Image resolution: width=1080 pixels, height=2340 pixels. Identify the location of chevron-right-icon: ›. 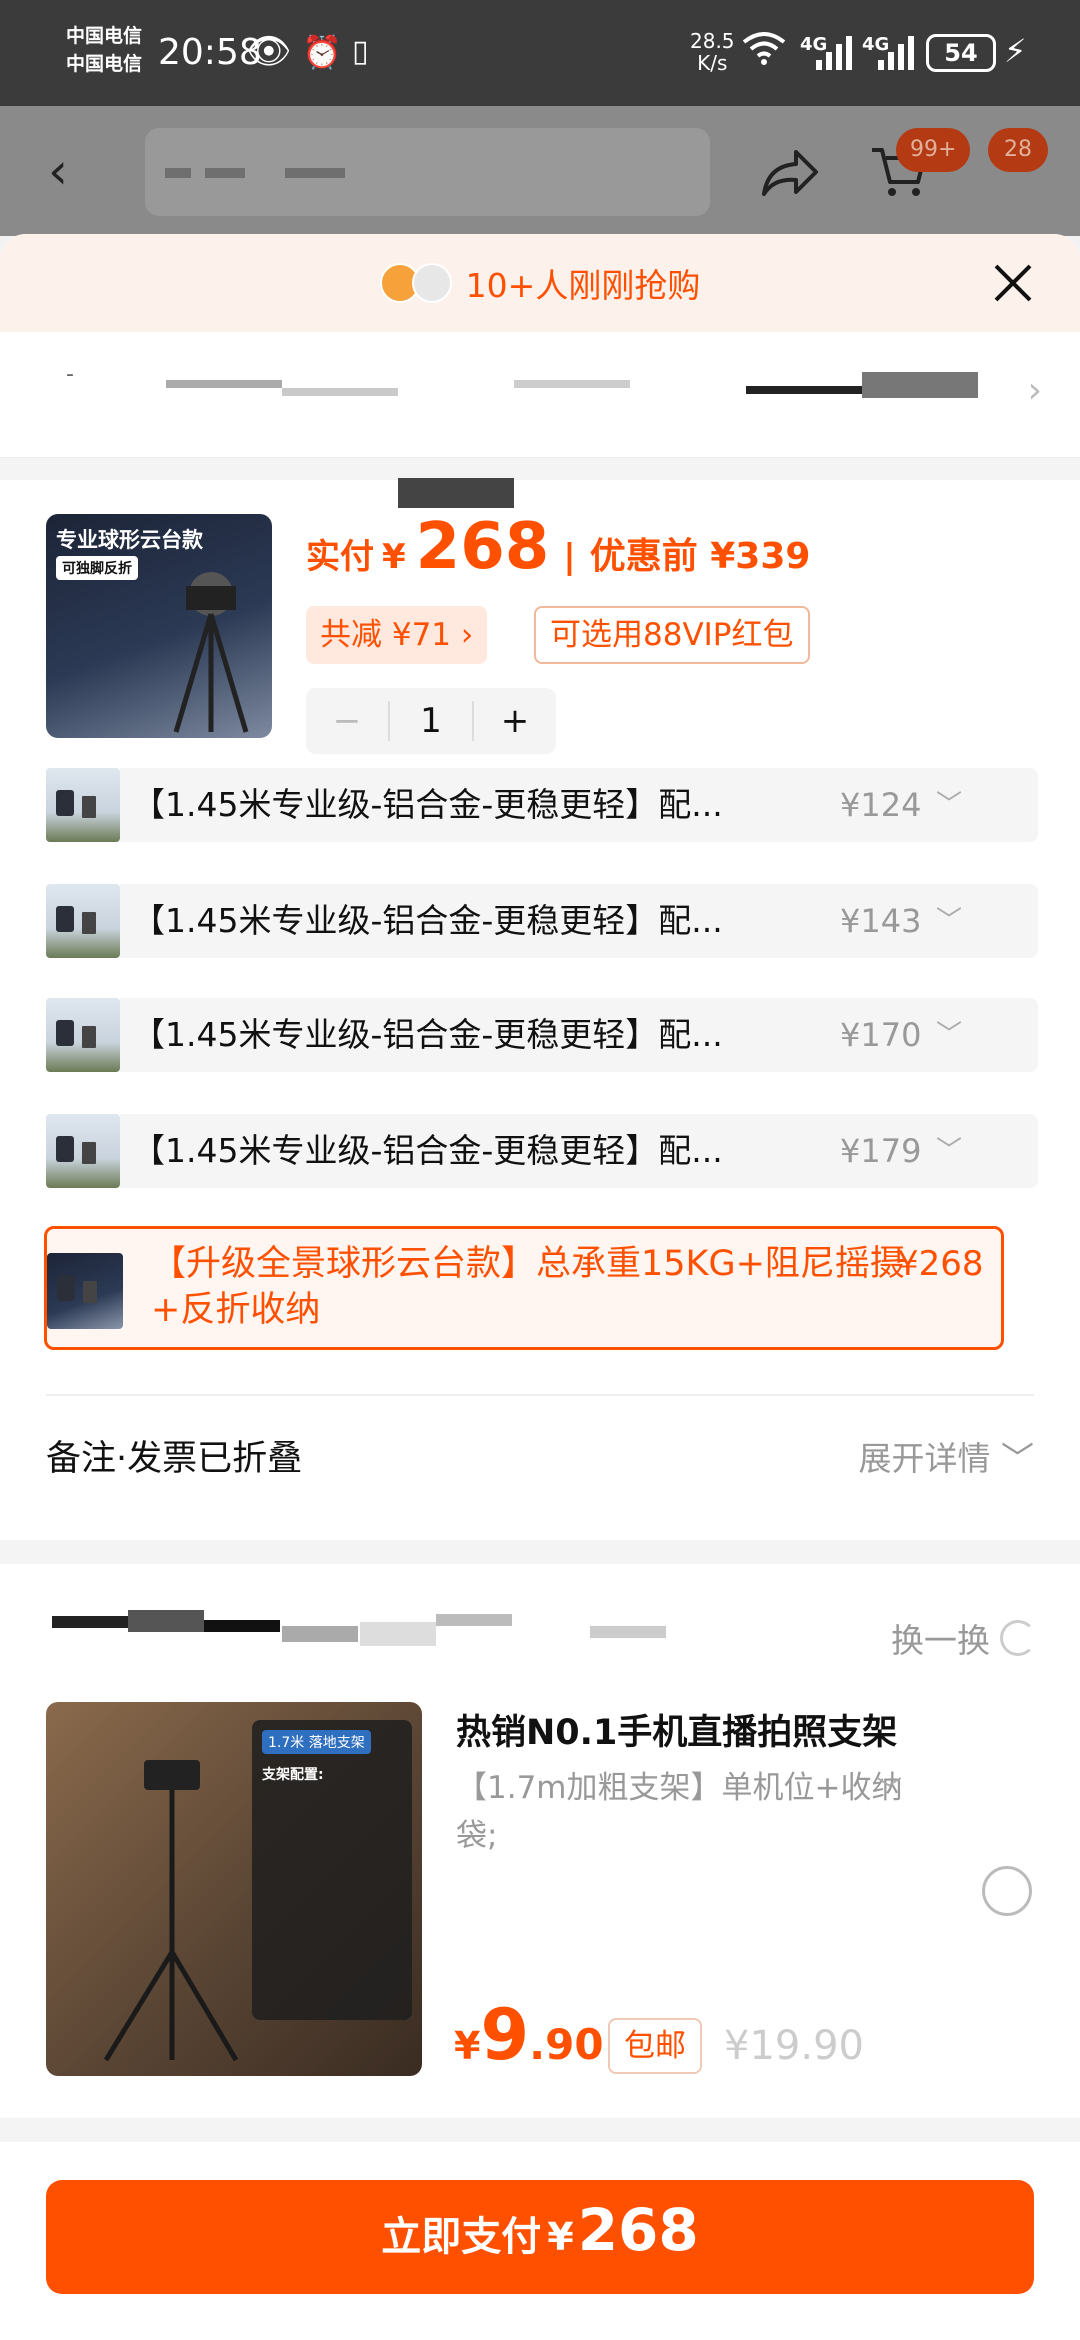
(1034, 390).